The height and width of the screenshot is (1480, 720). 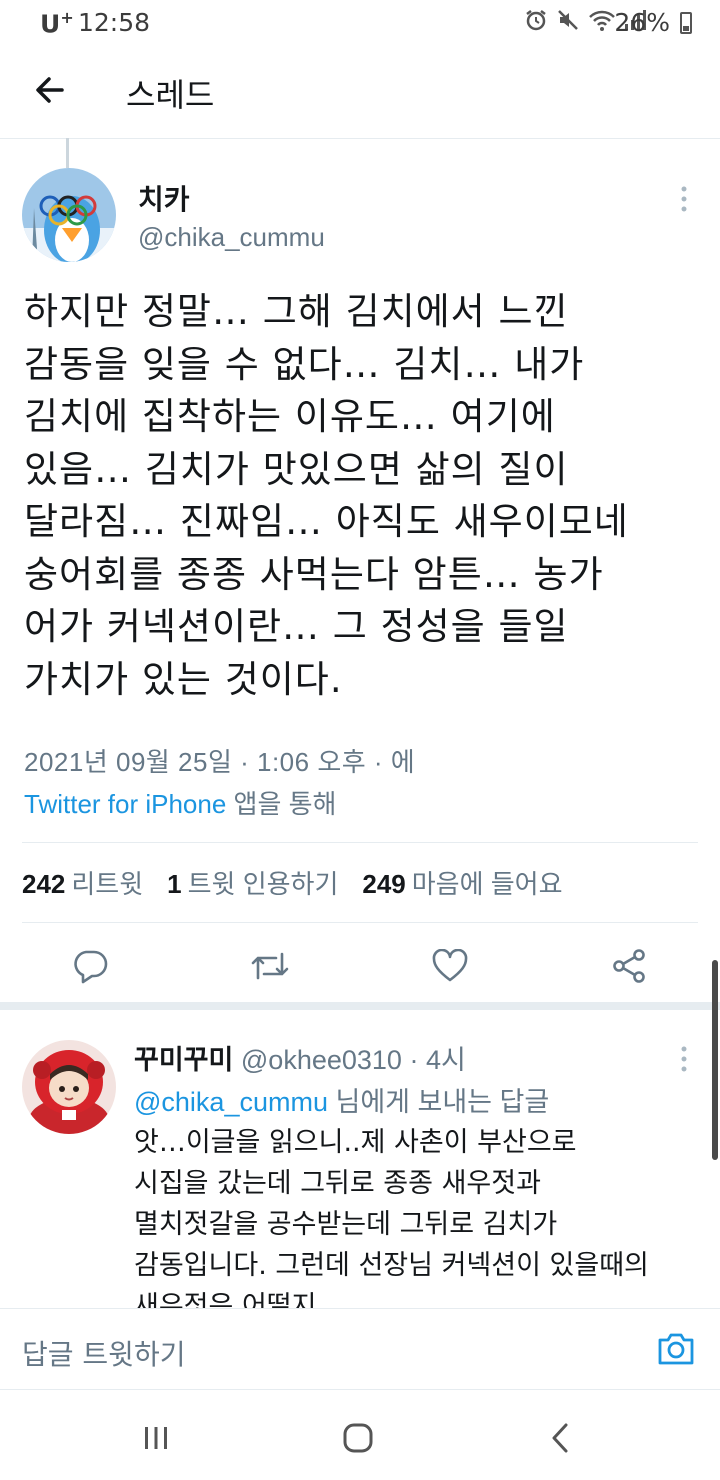 What do you see at coordinates (57, 23) in the screenshot?
I see `carrier-label: U+` at bounding box center [57, 23].